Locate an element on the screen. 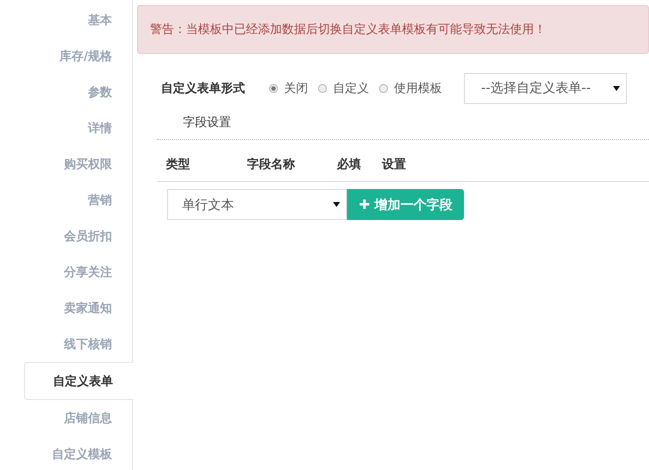 The height and width of the screenshot is (470, 649). form-mode-label: 自定义表单形式 is located at coordinates (203, 88).